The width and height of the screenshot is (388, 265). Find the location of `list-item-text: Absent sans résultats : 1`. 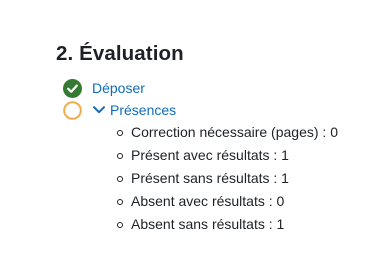

list-item-text: Absent sans résultats : 1 is located at coordinates (208, 224).